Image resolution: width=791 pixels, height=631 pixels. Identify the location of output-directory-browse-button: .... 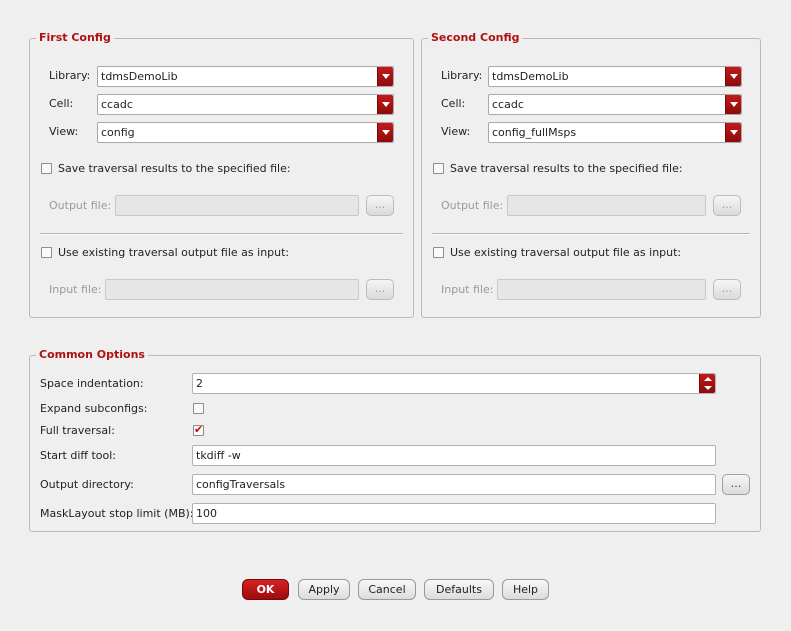
(736, 484).